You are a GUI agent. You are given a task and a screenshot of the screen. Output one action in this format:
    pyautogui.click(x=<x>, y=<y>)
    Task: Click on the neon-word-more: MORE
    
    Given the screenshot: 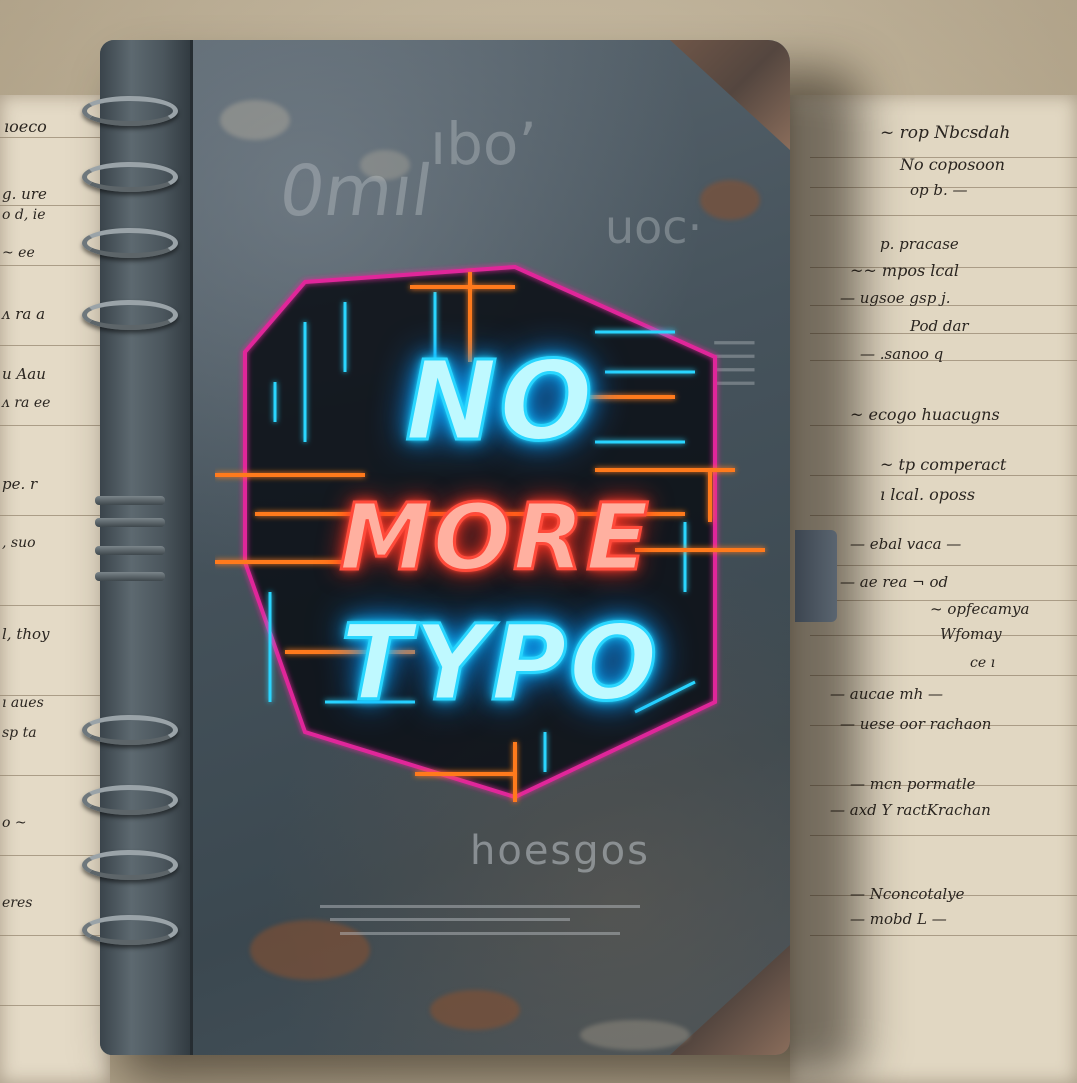 What is the action you would take?
    pyautogui.click(x=494, y=537)
    